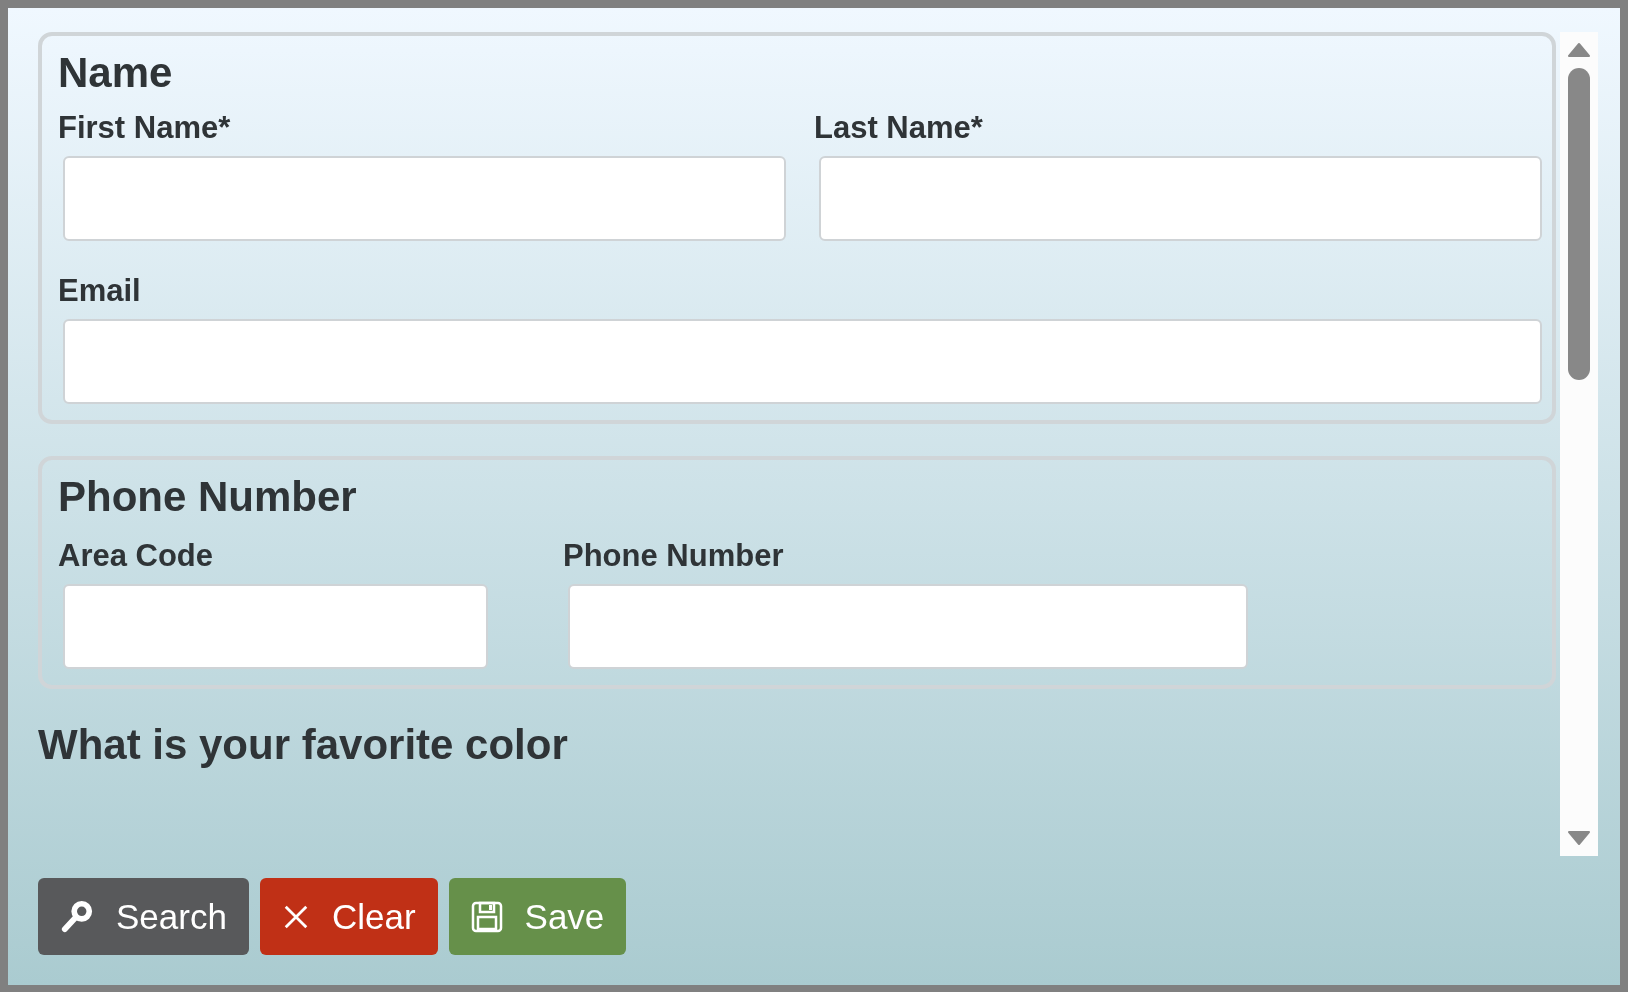 The height and width of the screenshot is (992, 1628). What do you see at coordinates (145, 128) in the screenshot?
I see `field-label: First Name*` at bounding box center [145, 128].